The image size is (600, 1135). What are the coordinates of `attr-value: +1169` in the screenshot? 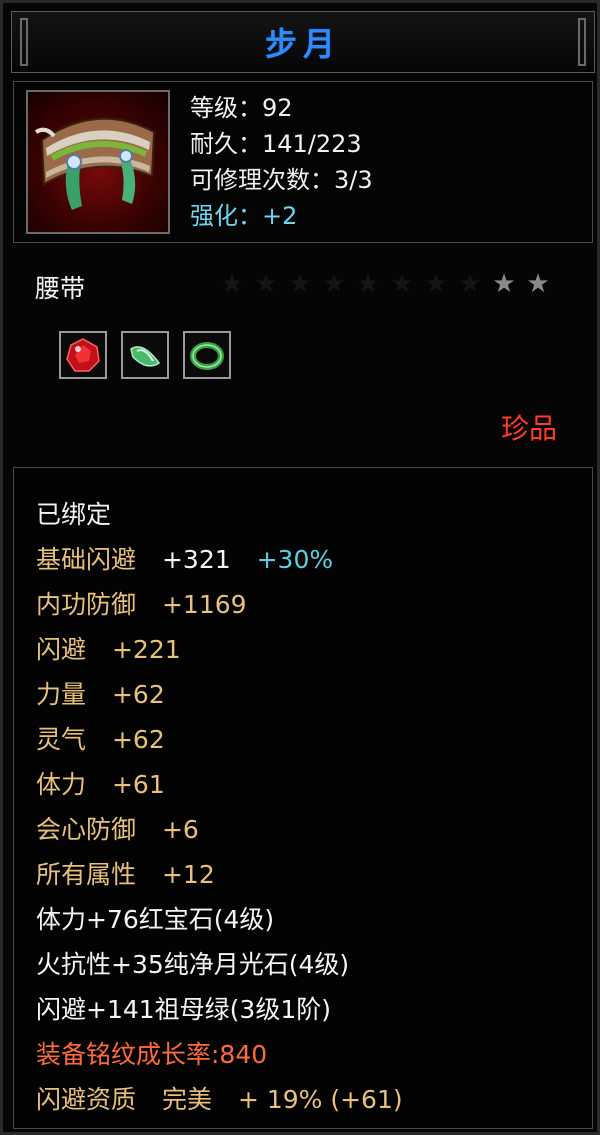 It's located at (204, 604).